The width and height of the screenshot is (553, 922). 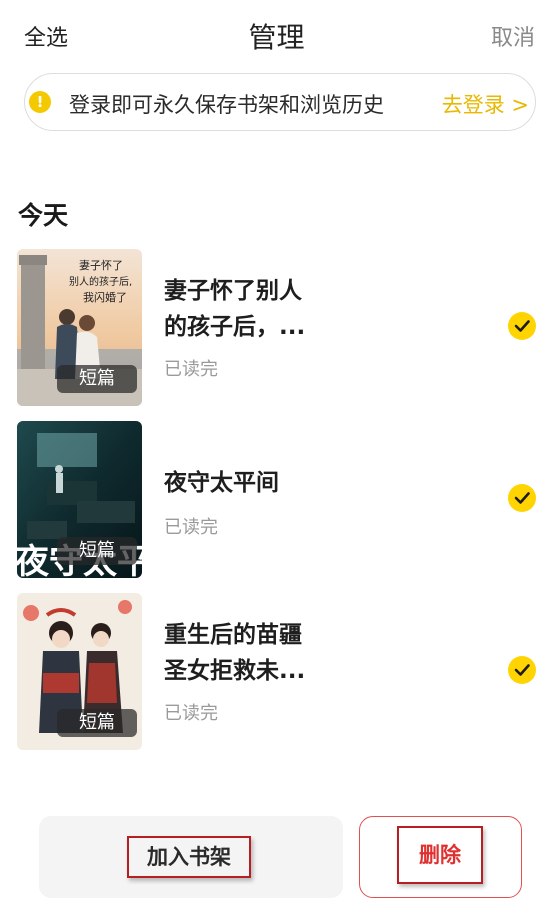 I want to click on delete-button: 删除, so click(x=440, y=857).